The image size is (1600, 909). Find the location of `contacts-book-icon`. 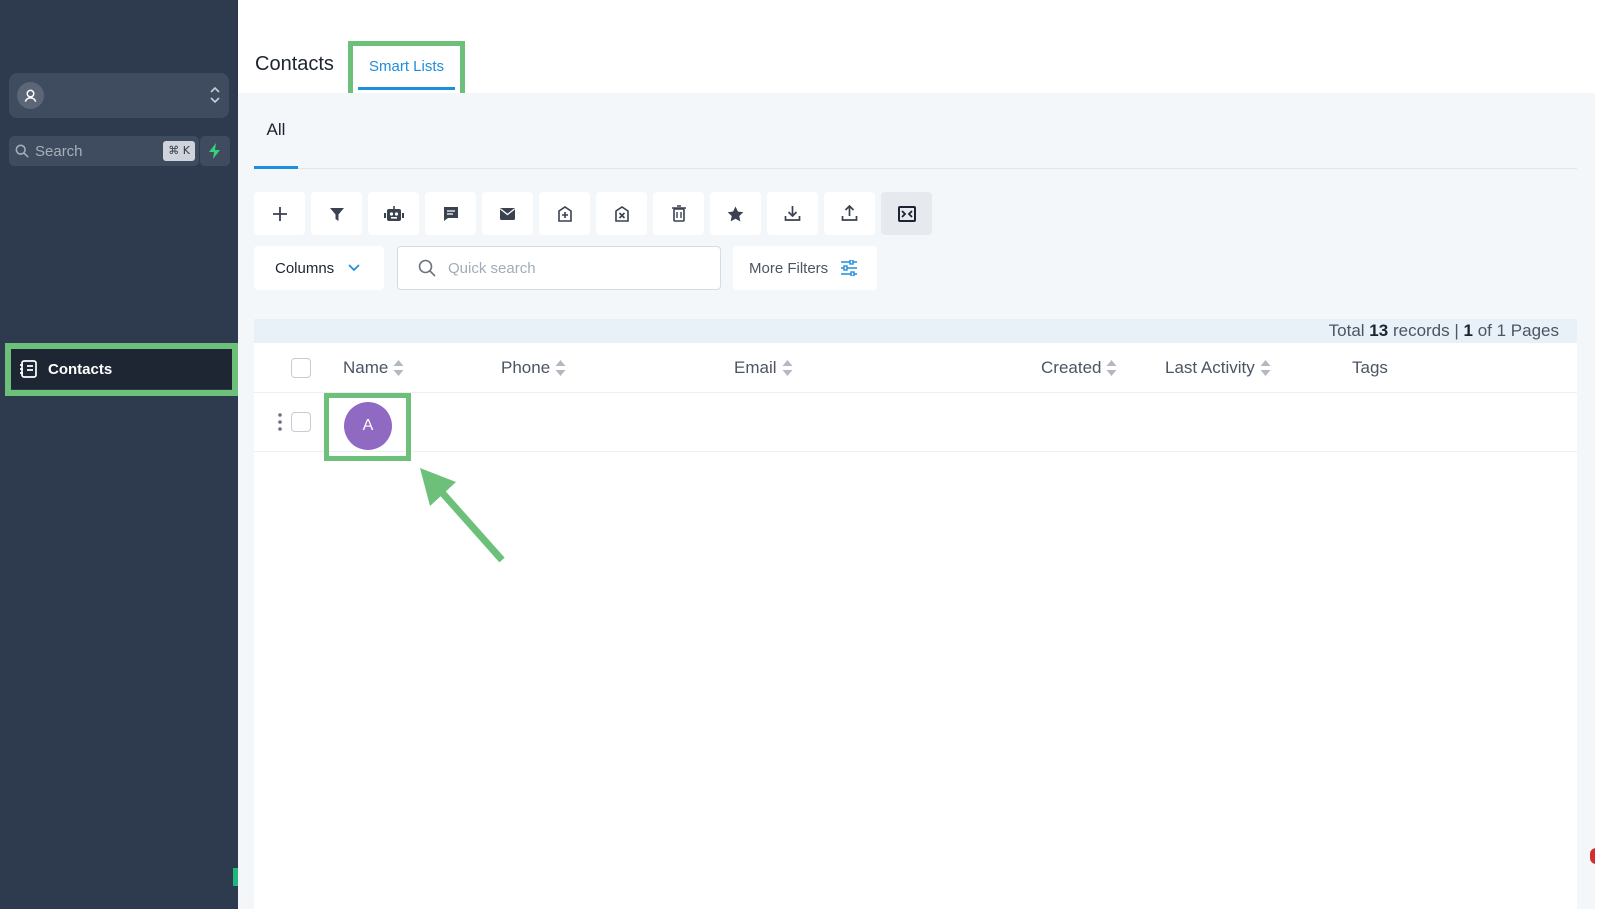

contacts-book-icon is located at coordinates (28, 369).